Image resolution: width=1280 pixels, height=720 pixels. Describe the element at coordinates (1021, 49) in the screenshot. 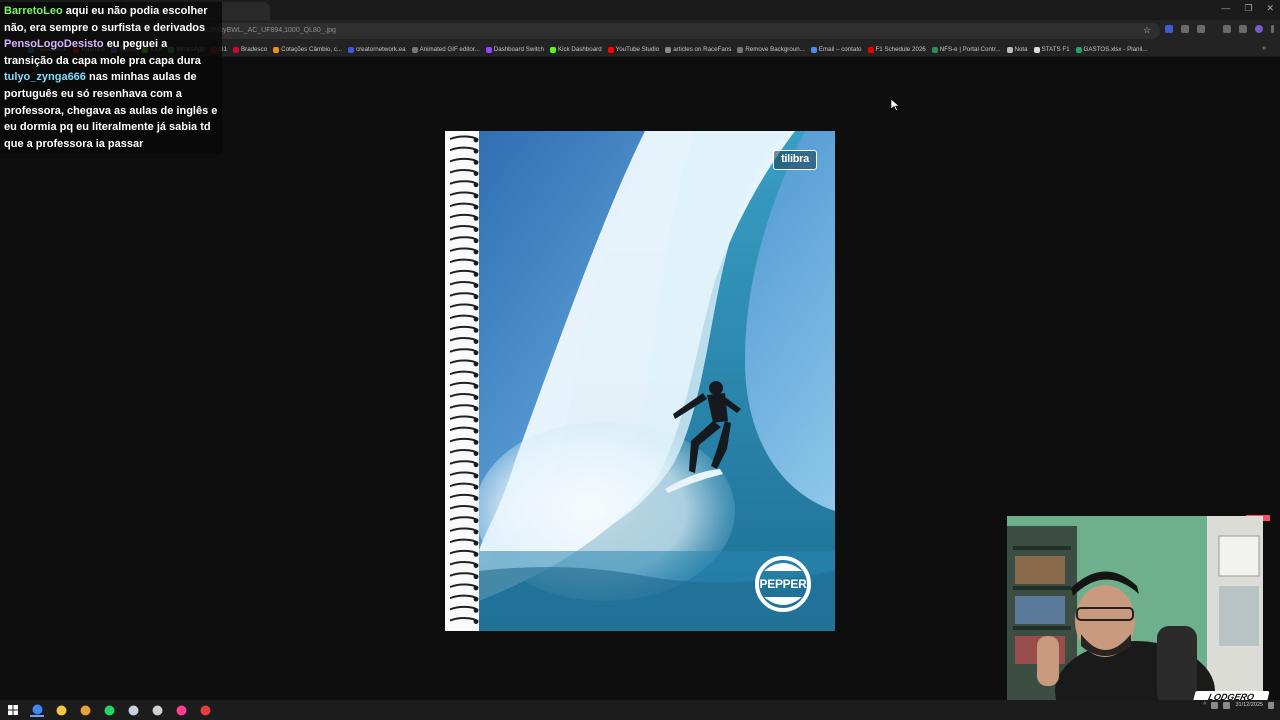

I see `bookmark-label: Nota` at that location.